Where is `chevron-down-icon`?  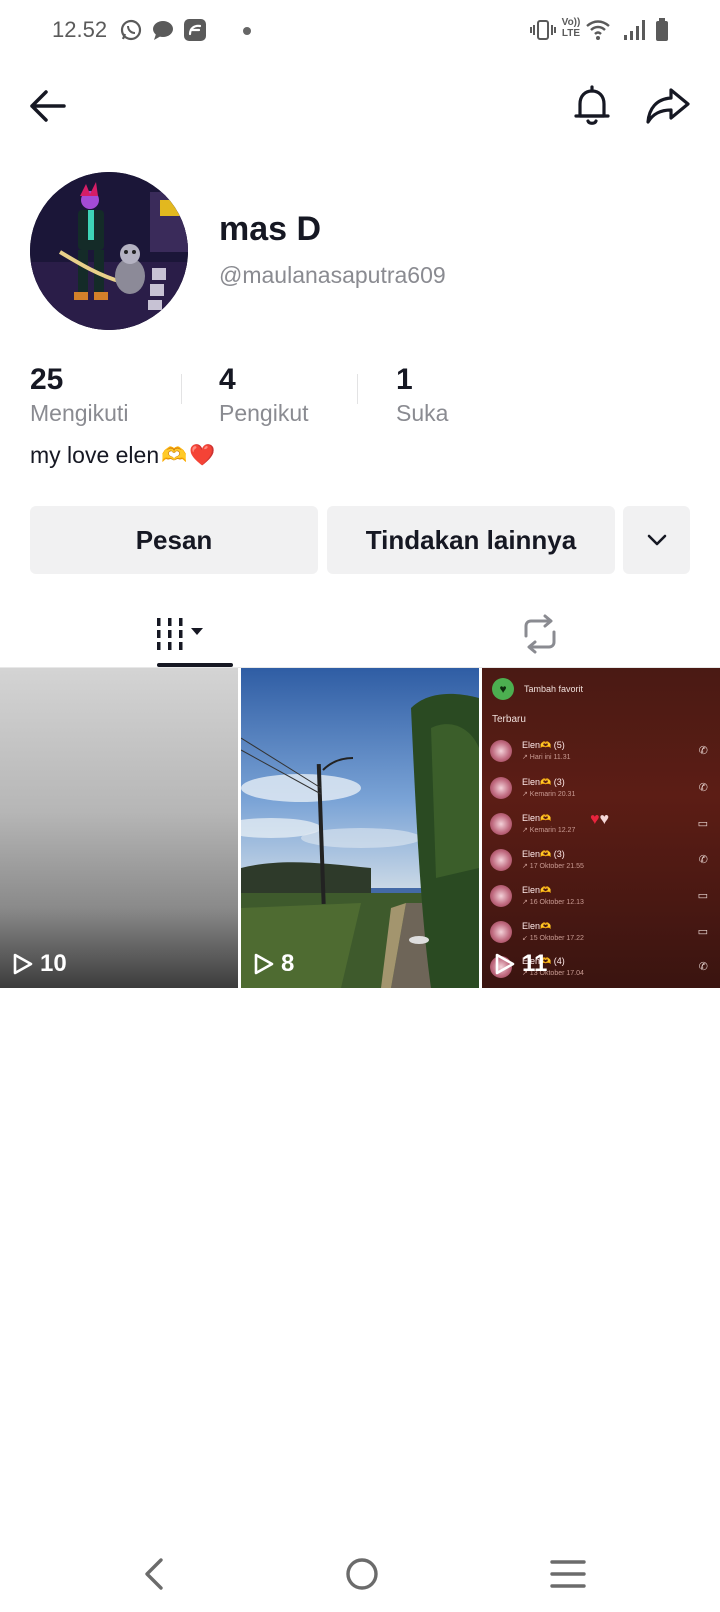 chevron-down-icon is located at coordinates (656, 540).